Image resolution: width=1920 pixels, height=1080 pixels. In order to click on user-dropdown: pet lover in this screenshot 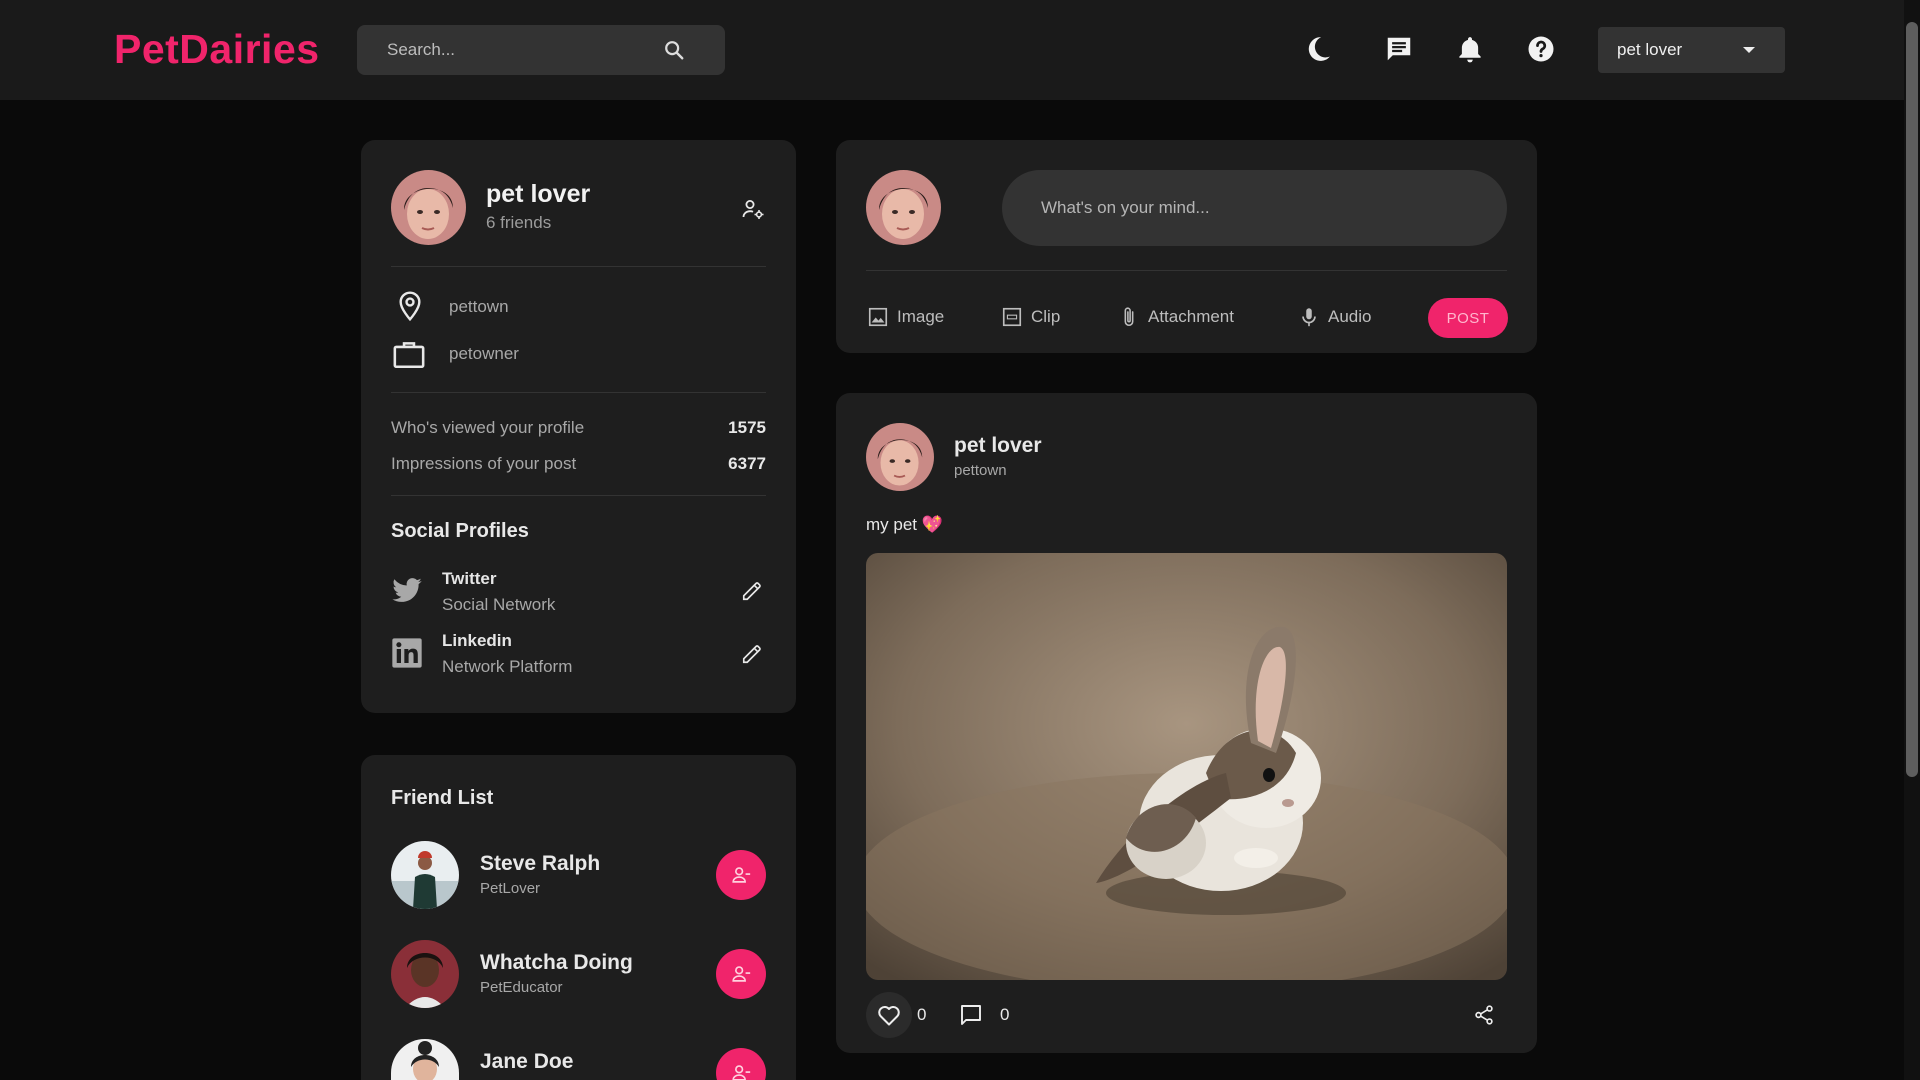, I will do `click(1691, 50)`.